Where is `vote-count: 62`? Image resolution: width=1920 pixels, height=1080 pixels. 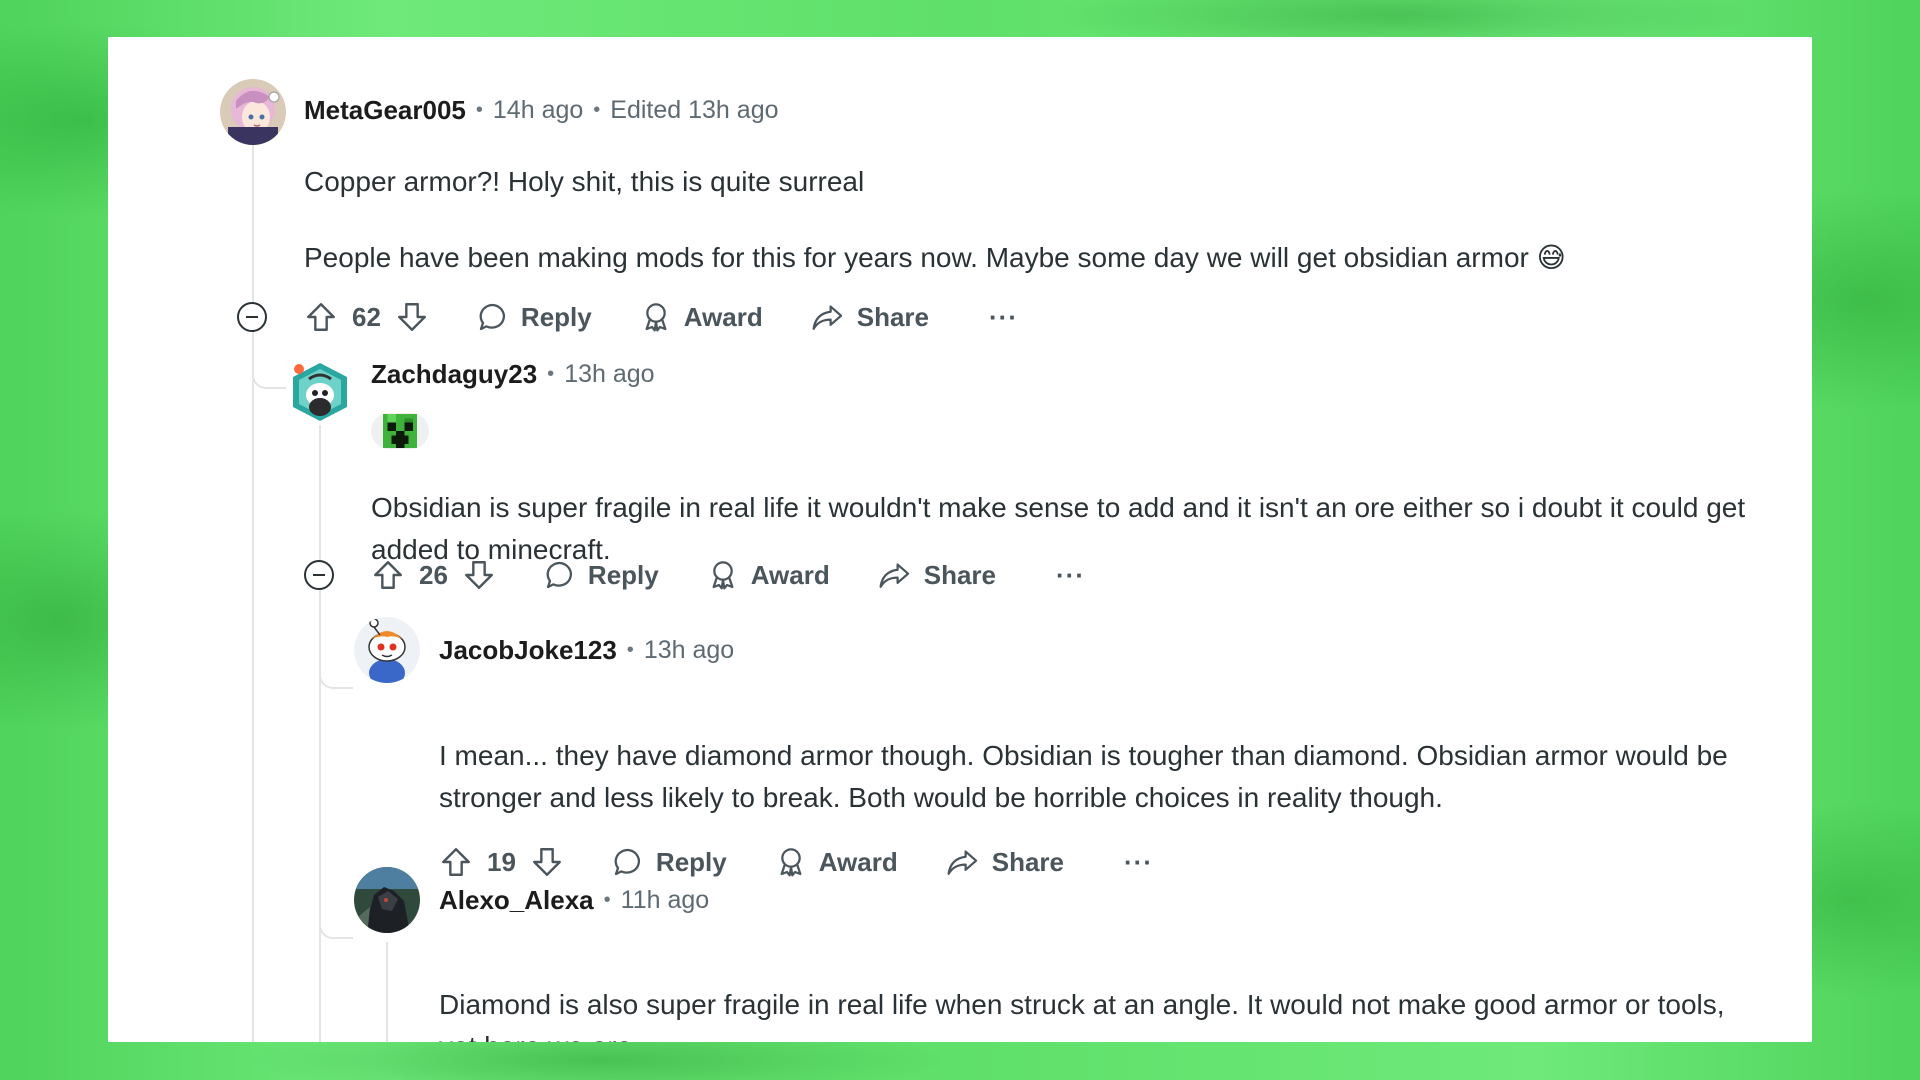
vote-count: 62 is located at coordinates (366, 316).